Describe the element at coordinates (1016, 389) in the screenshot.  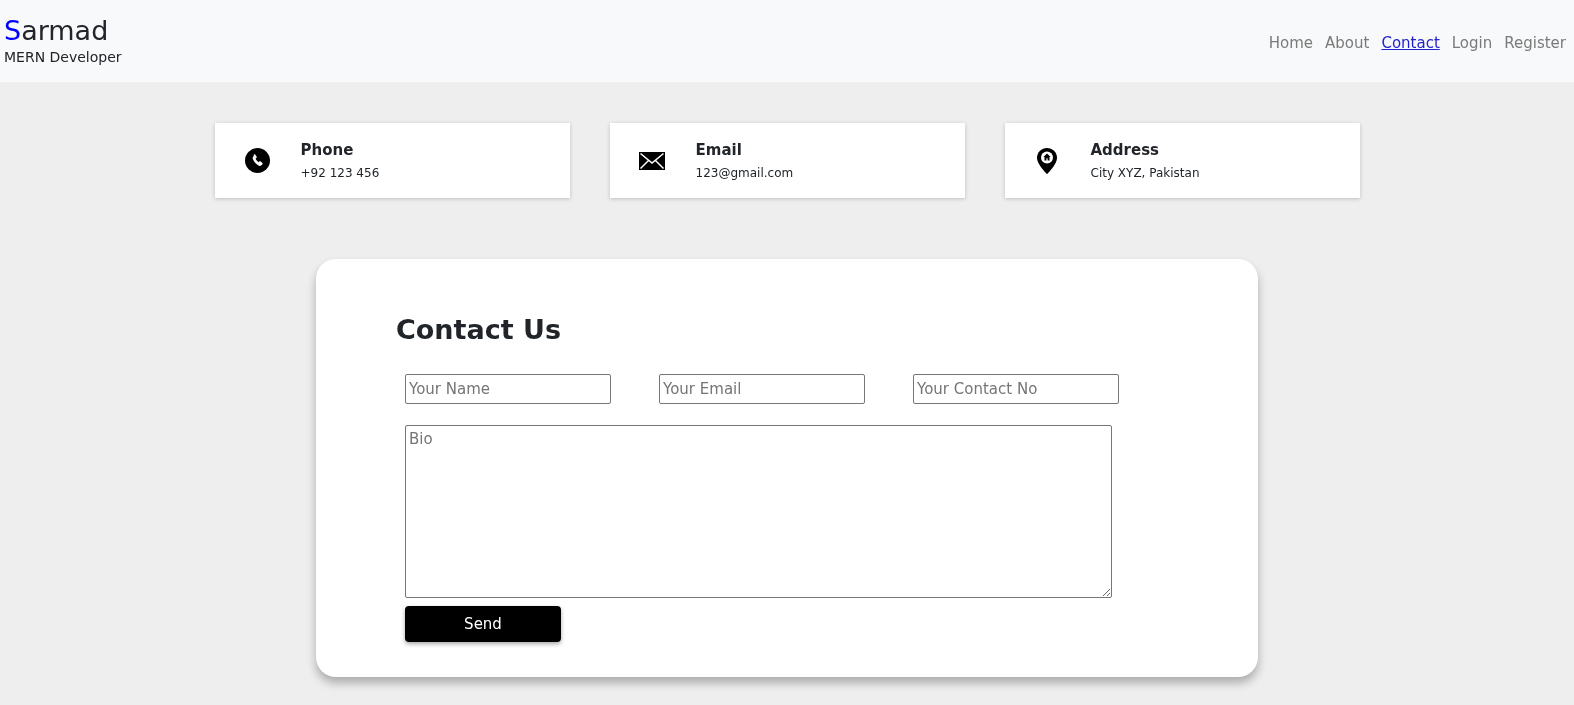
I see `input-field: Your Contact No` at that location.